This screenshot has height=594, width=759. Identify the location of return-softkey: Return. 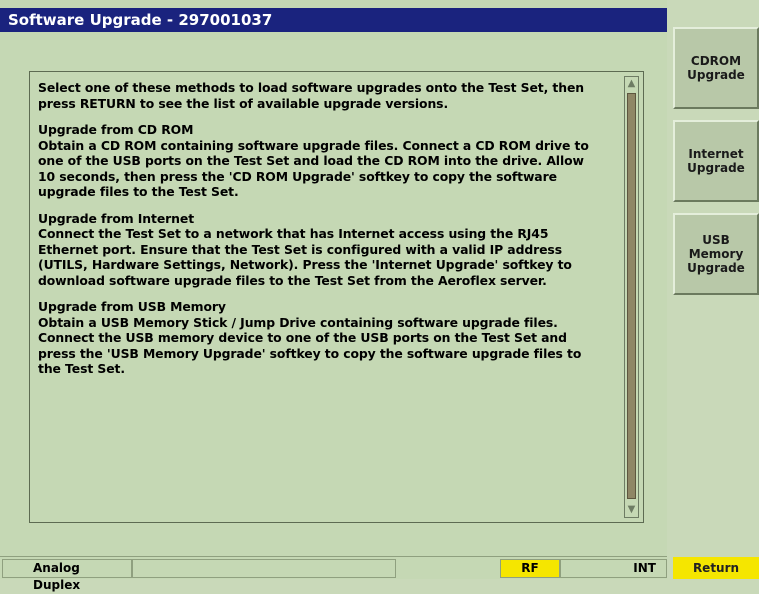
(716, 568).